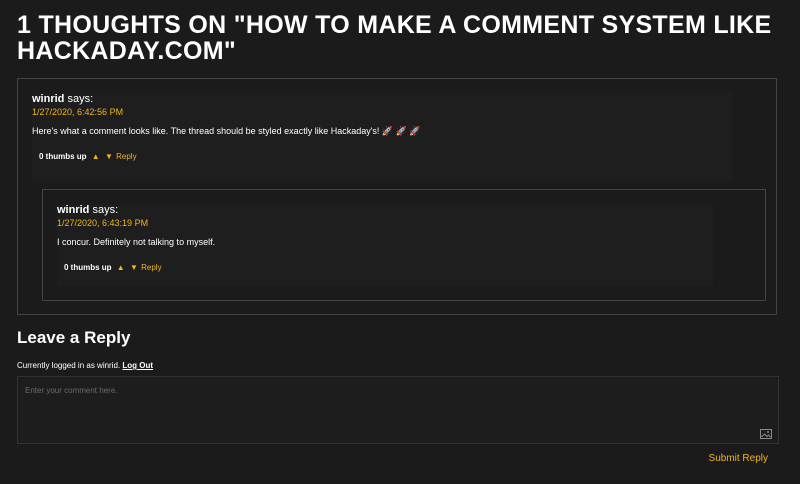 The image size is (800, 484). I want to click on login-status: Currently logged in as winrid. Log Out, so click(85, 366).